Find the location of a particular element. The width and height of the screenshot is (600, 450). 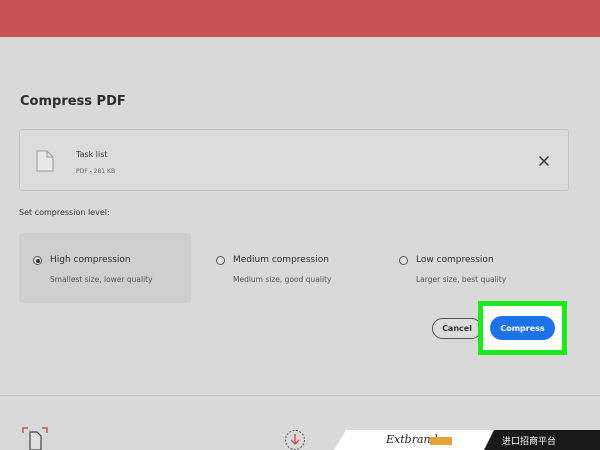

option-title: Medium compression is located at coordinates (281, 260).